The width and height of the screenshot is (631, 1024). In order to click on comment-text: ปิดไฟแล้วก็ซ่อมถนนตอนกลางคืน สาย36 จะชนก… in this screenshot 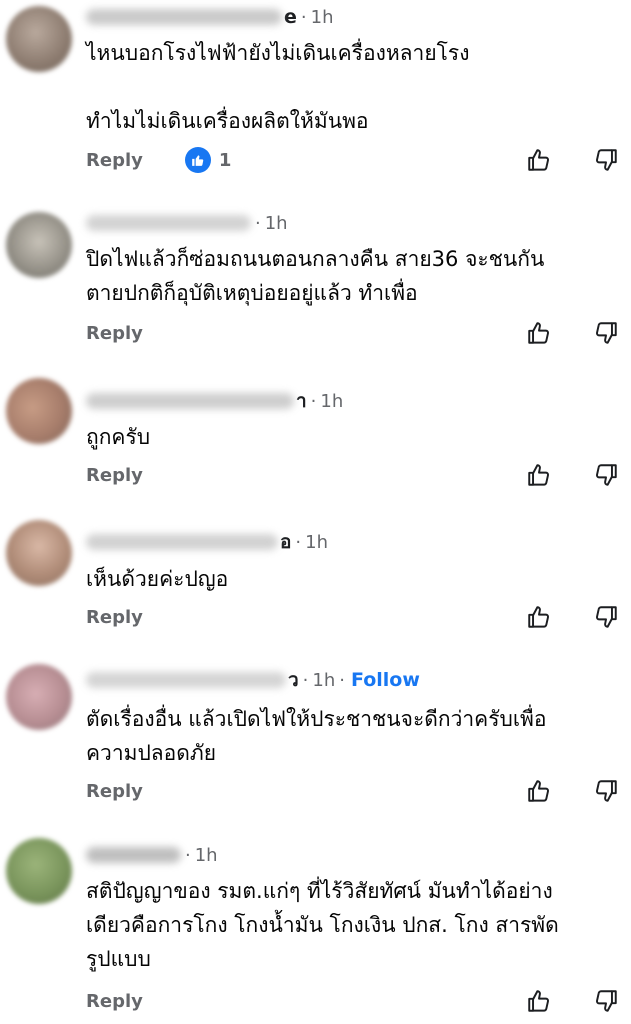, I will do `click(315, 276)`.